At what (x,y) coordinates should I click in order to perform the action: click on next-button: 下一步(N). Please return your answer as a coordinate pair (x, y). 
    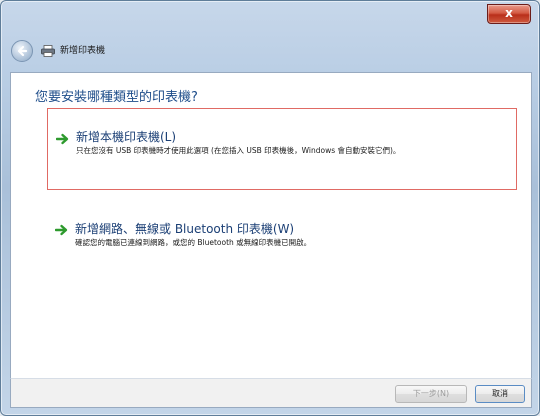
    Looking at the image, I should click on (431, 394).